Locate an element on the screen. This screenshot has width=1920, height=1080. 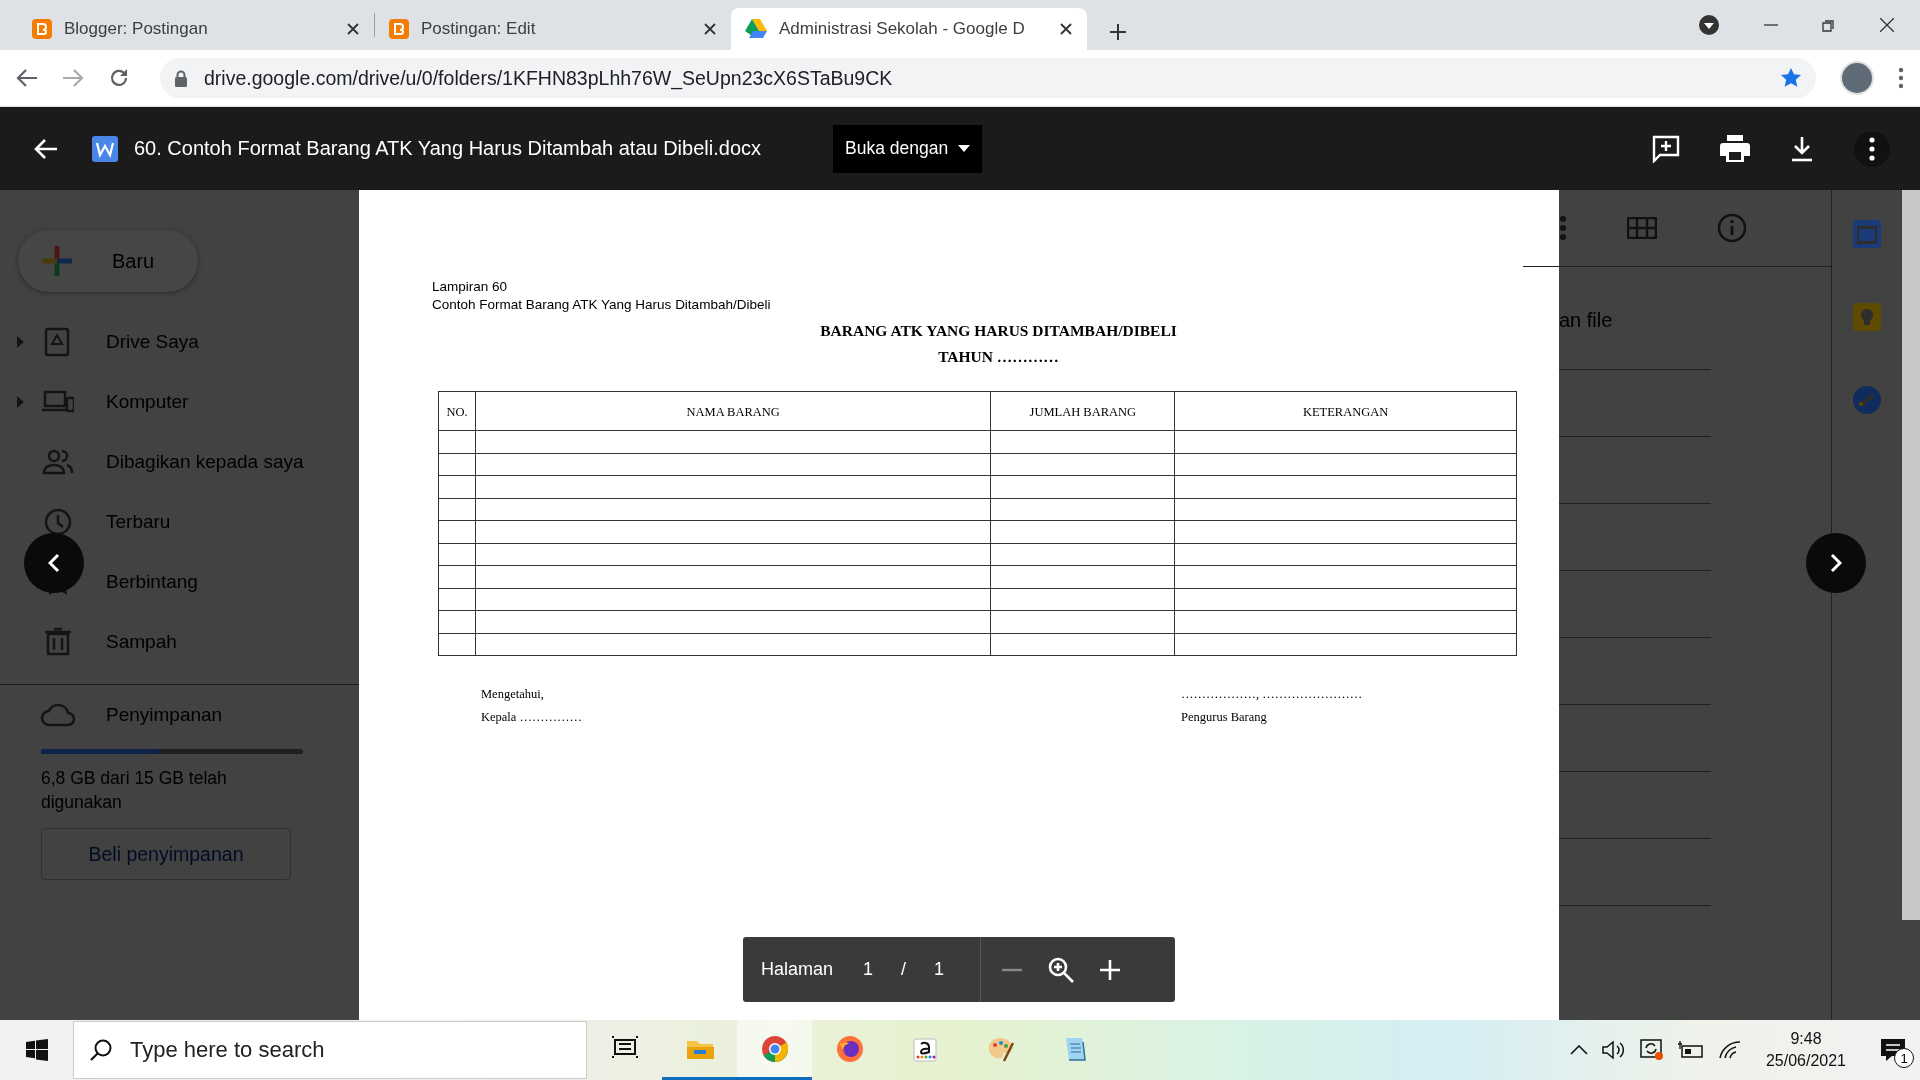
windows-logo-icon is located at coordinates (36, 1050).